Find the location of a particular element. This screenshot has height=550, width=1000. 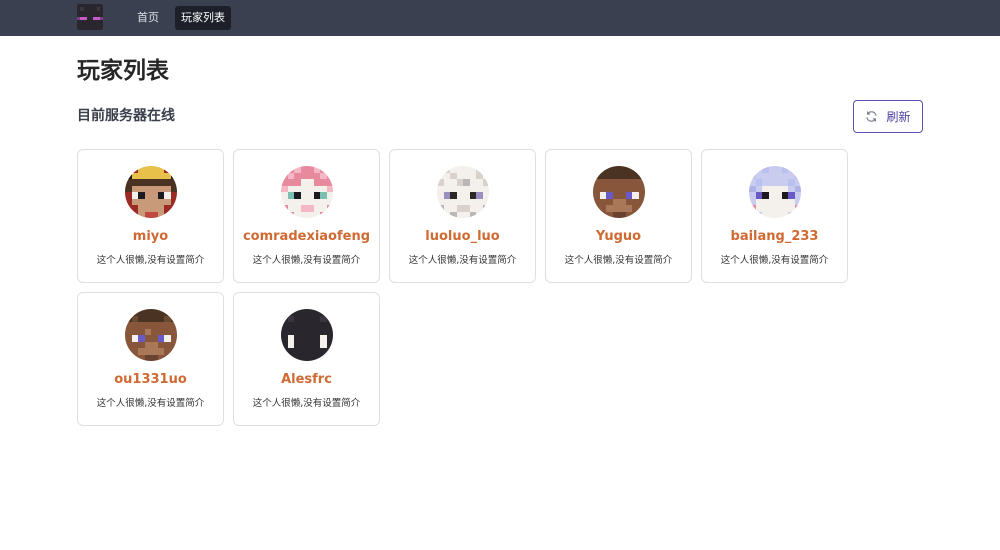

player-card: ou1331uo 这个人很懒,没有设置简介 is located at coordinates (150, 359).